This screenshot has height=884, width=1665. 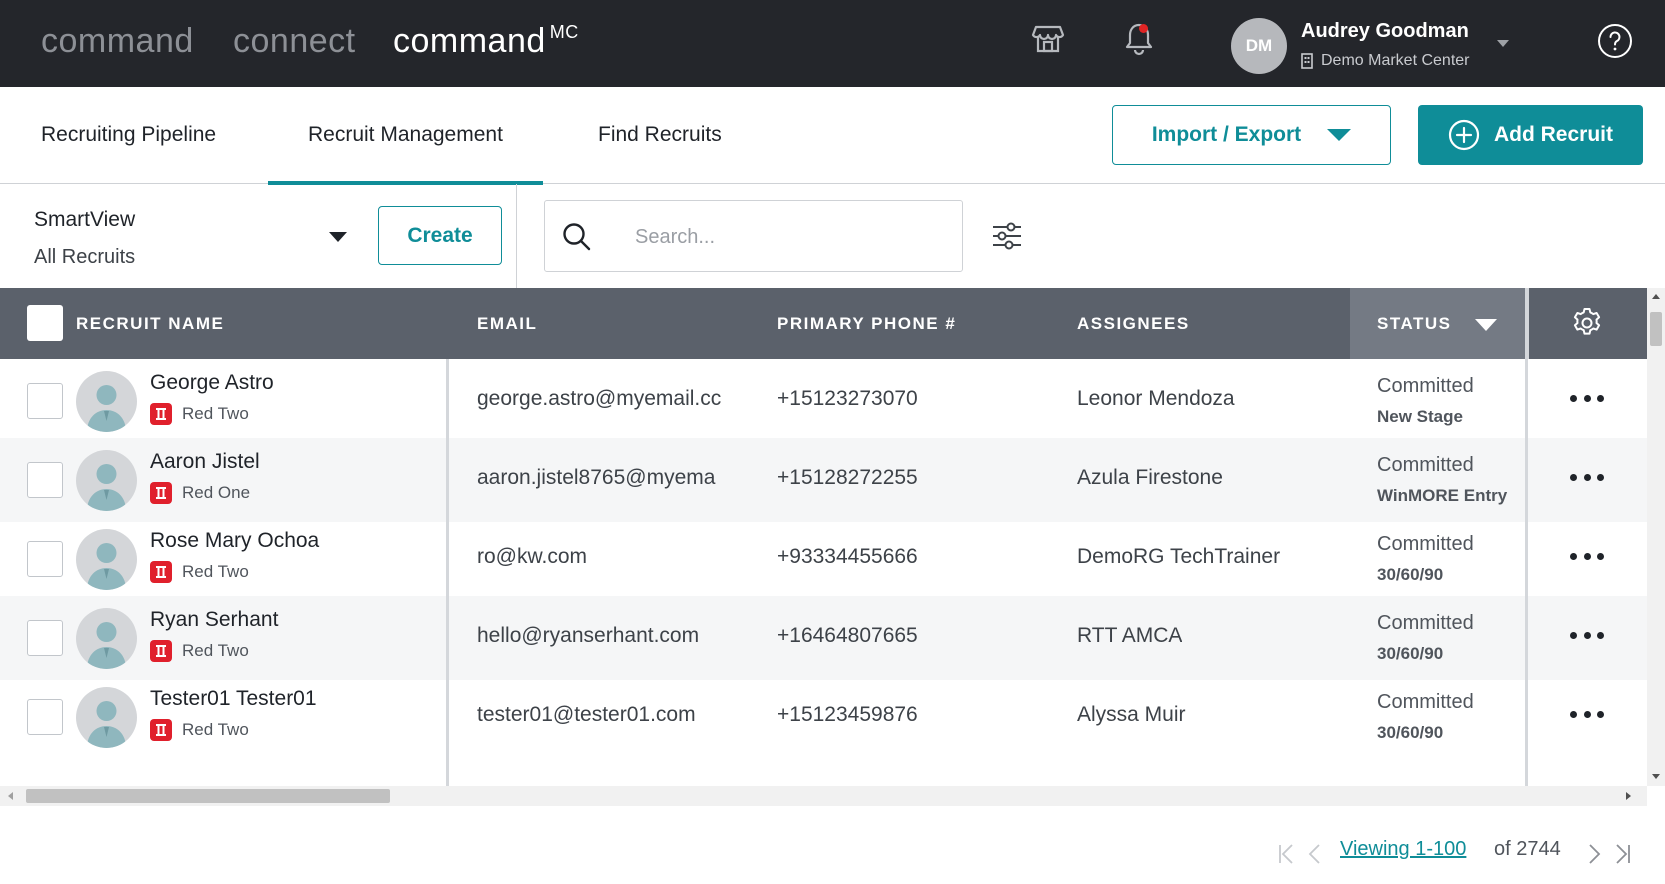 I want to click on recruit-phone: +93334455666, so click(x=847, y=556).